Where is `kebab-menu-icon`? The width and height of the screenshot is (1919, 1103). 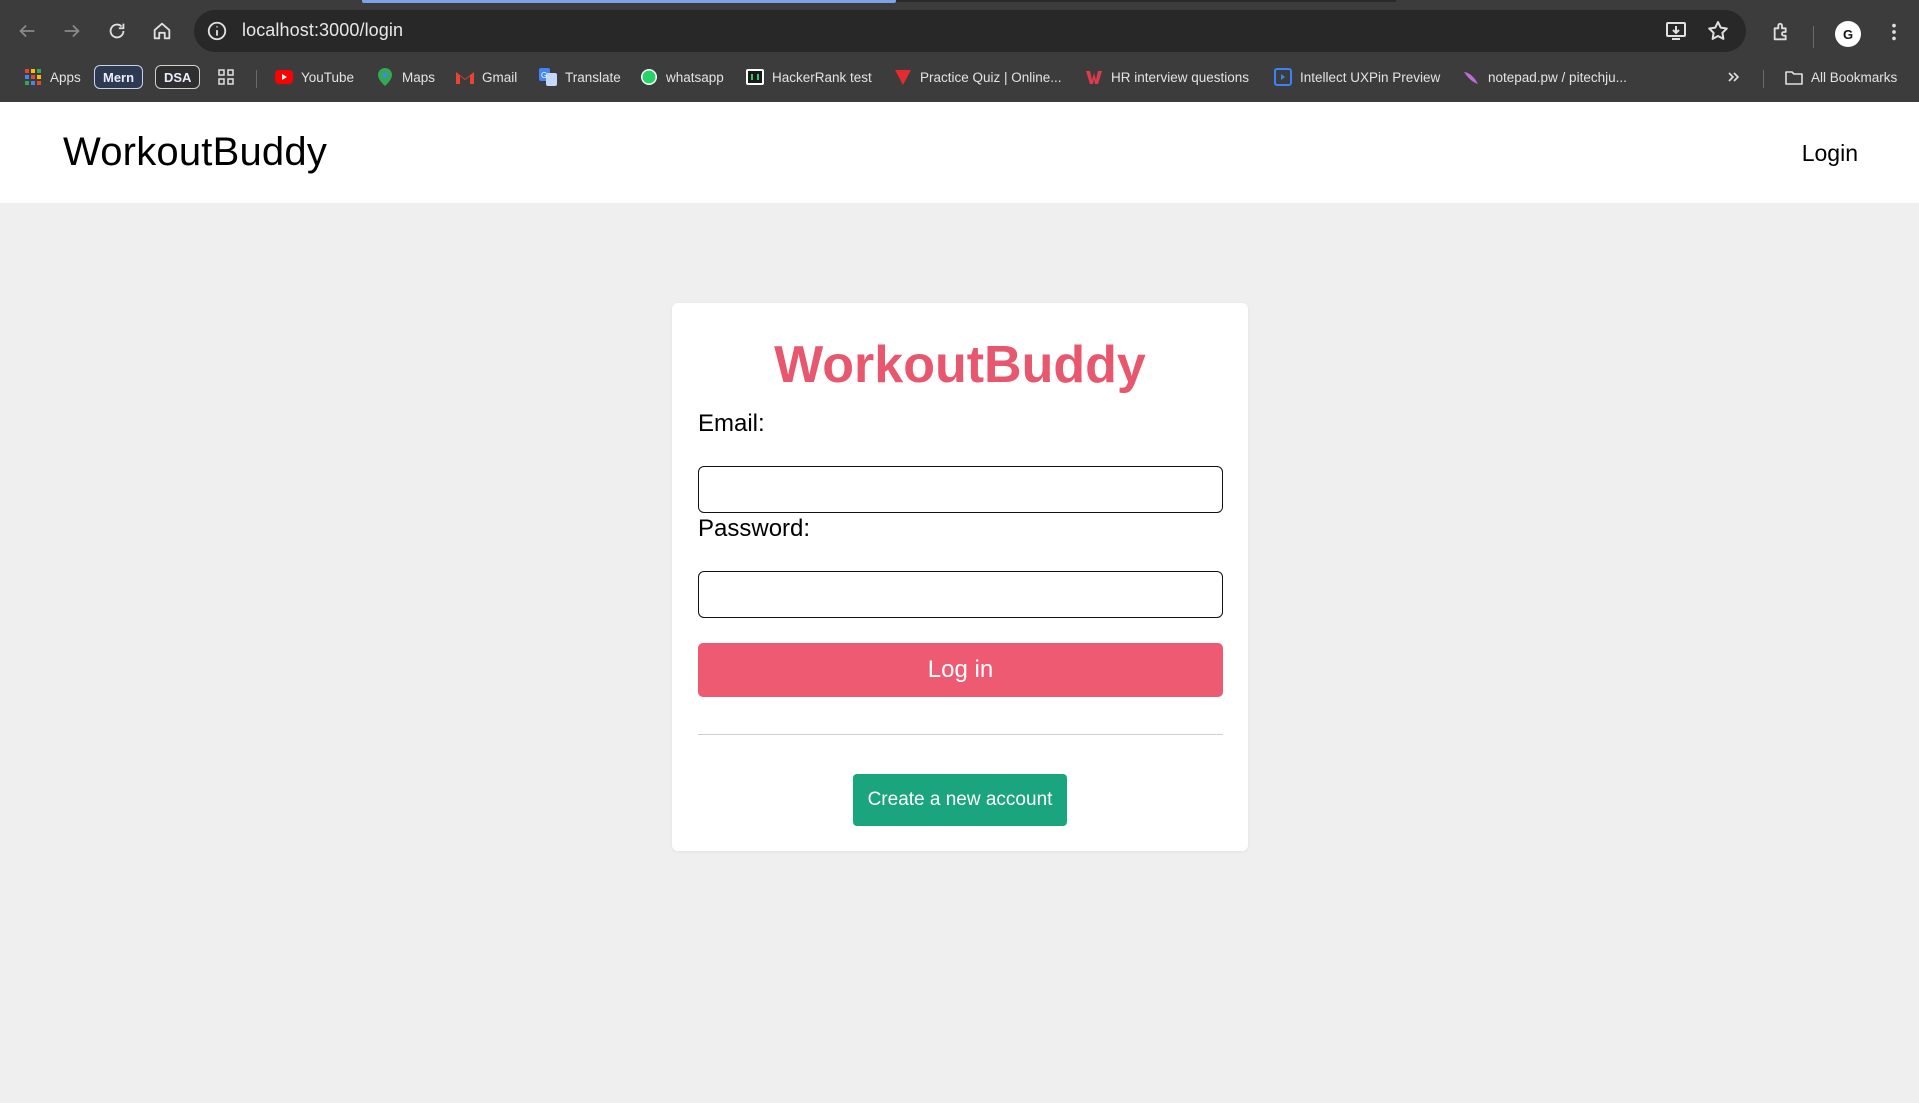 kebab-menu-icon is located at coordinates (1894, 32).